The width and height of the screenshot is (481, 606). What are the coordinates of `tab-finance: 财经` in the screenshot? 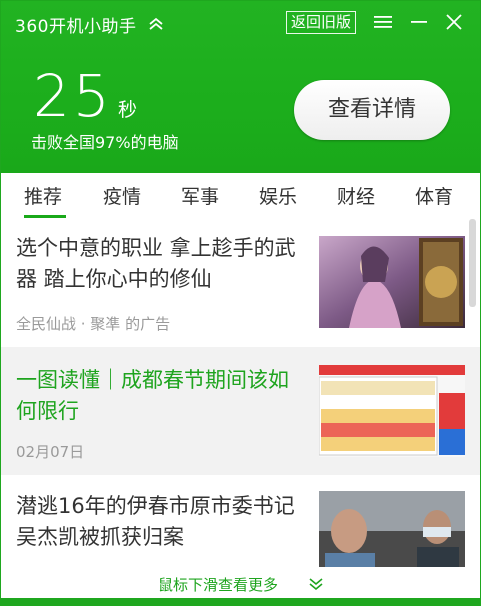 It's located at (356, 195).